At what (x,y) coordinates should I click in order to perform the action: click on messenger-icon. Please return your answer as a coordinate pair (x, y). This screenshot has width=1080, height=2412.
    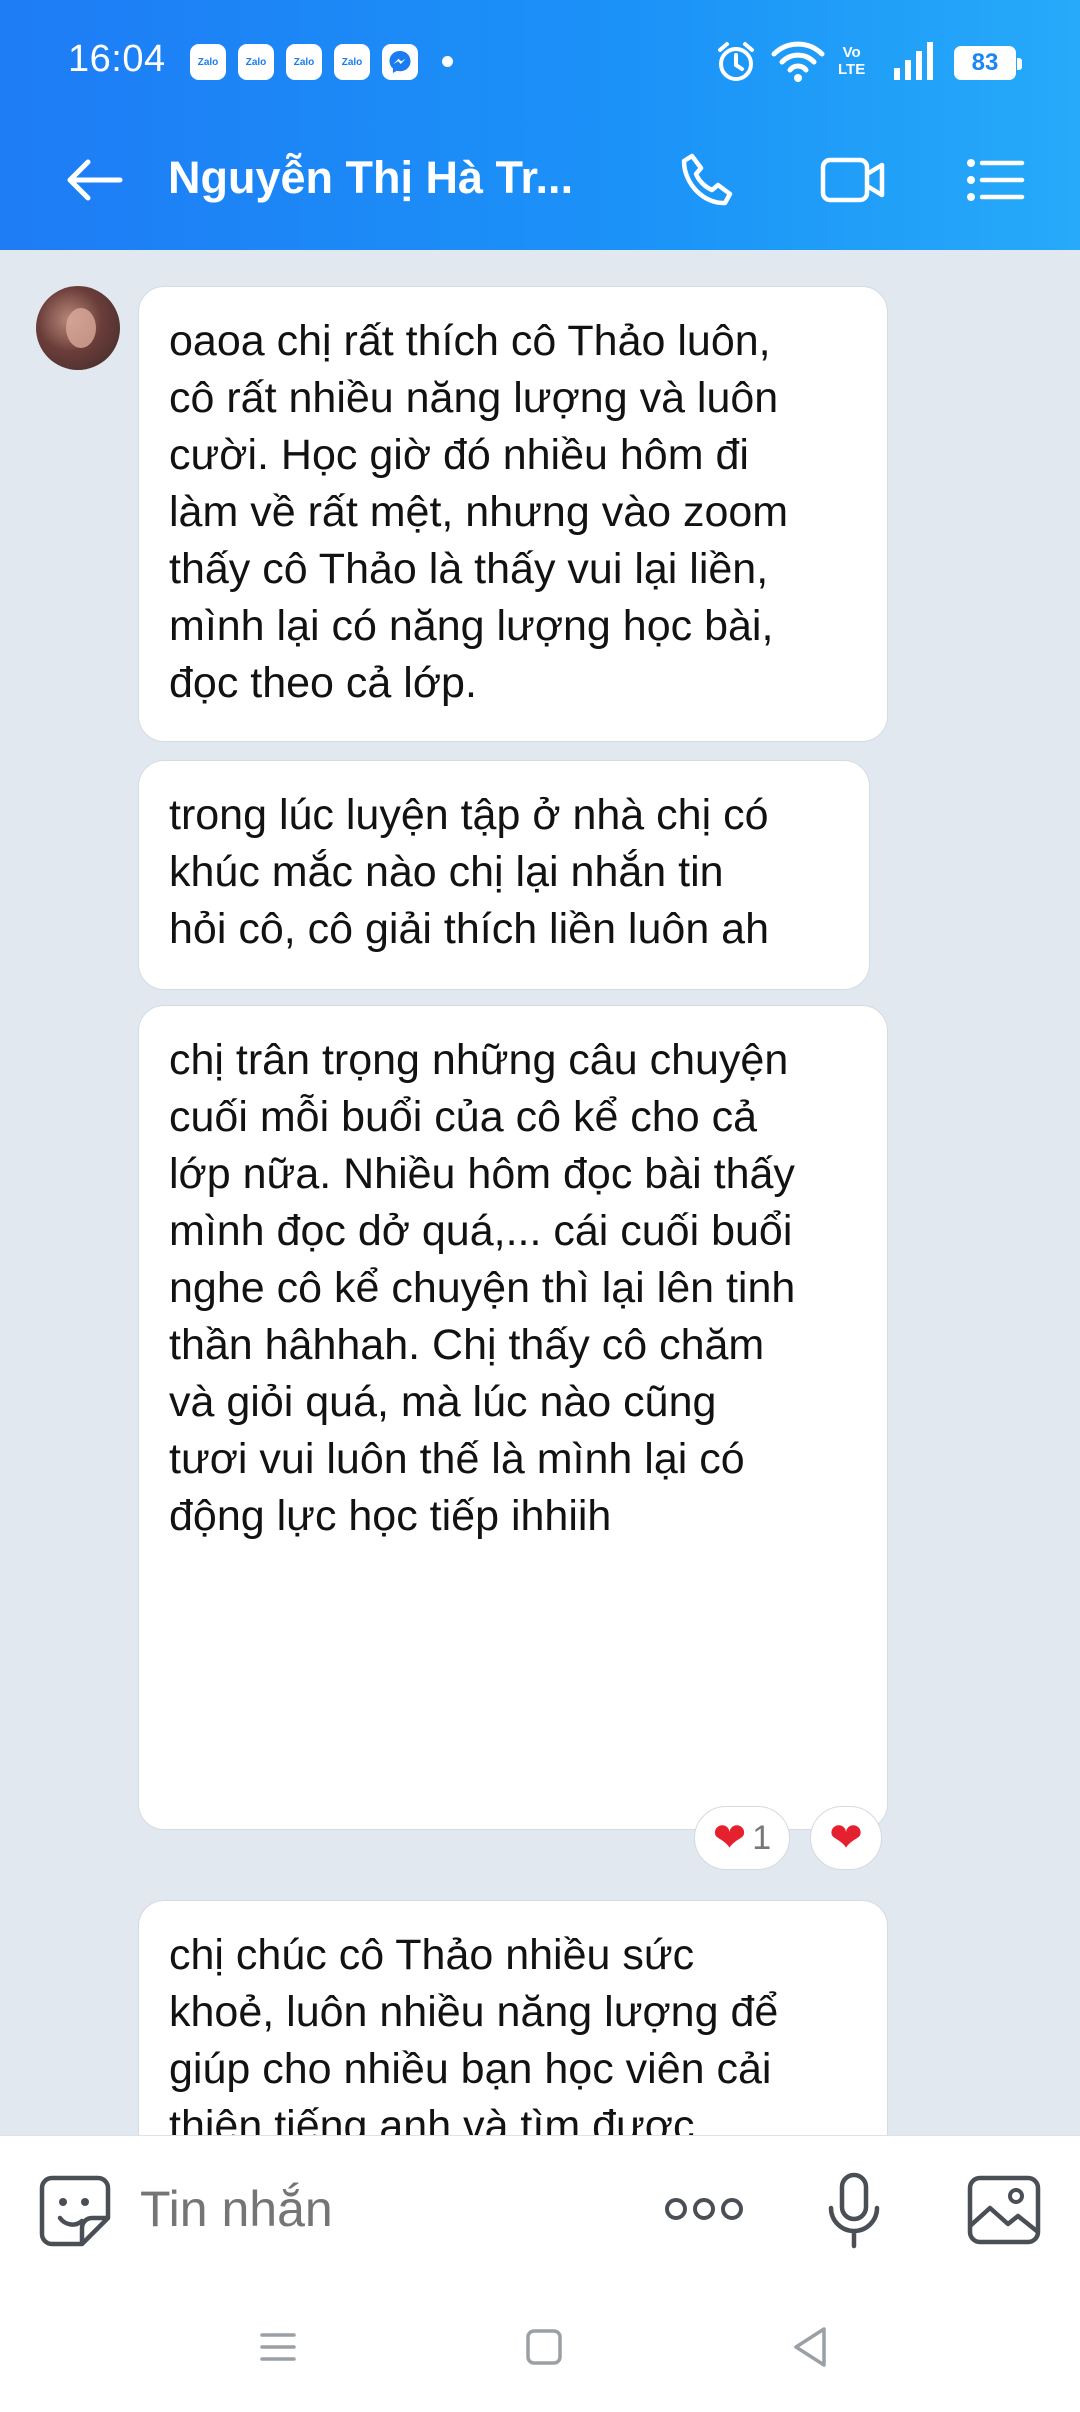
    Looking at the image, I should click on (400, 62).